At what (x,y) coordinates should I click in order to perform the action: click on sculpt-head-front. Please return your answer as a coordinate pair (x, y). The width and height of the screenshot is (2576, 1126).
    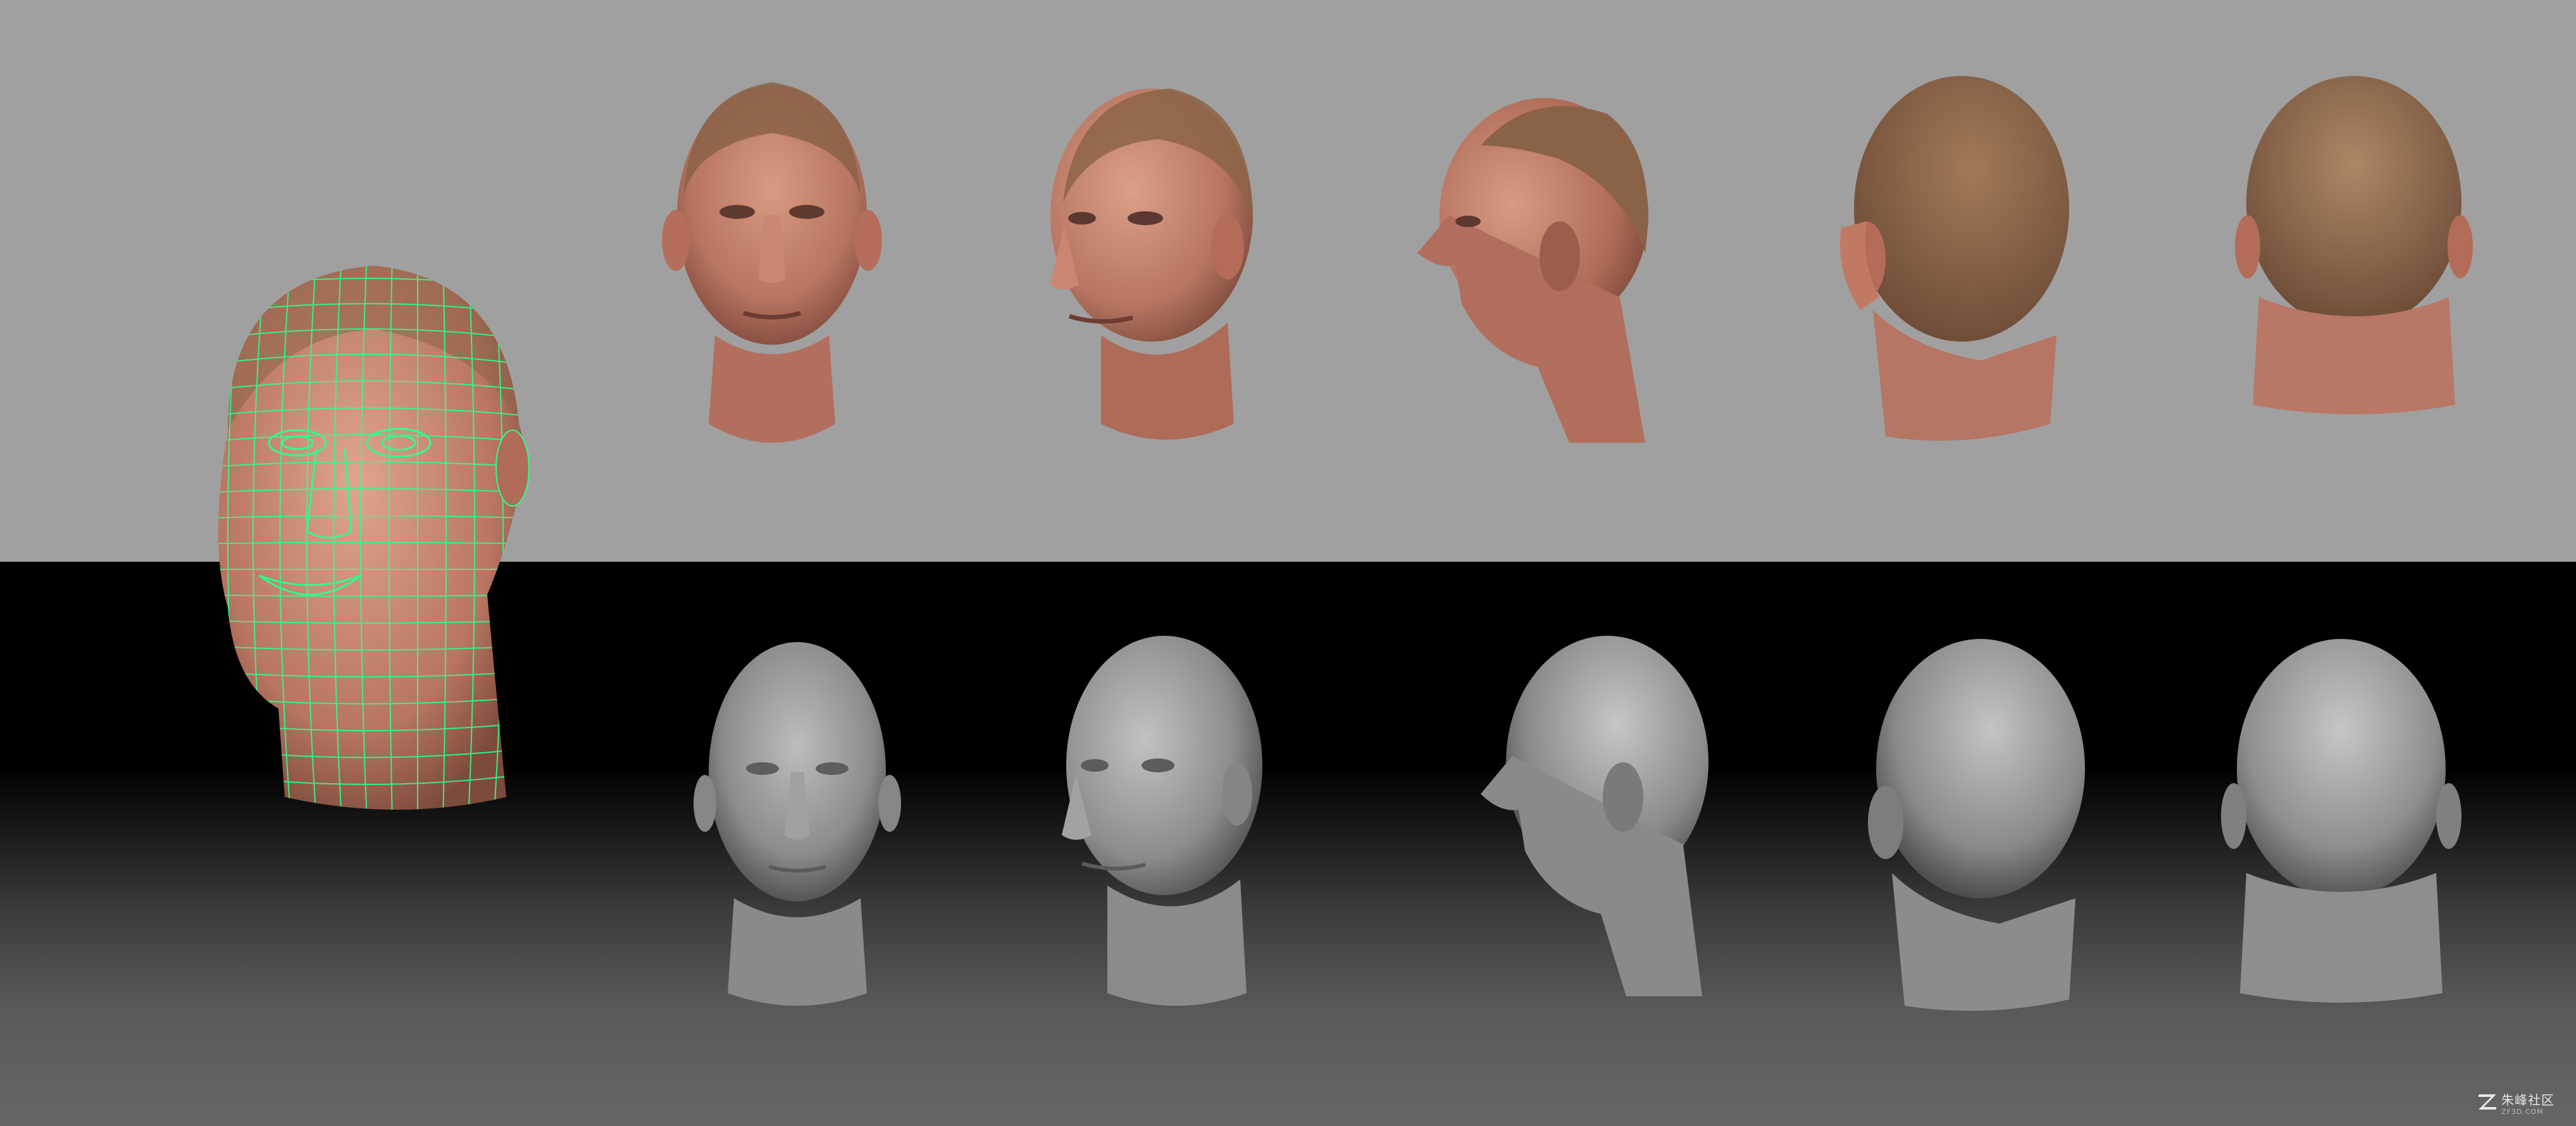
    Looking at the image, I should click on (797, 824).